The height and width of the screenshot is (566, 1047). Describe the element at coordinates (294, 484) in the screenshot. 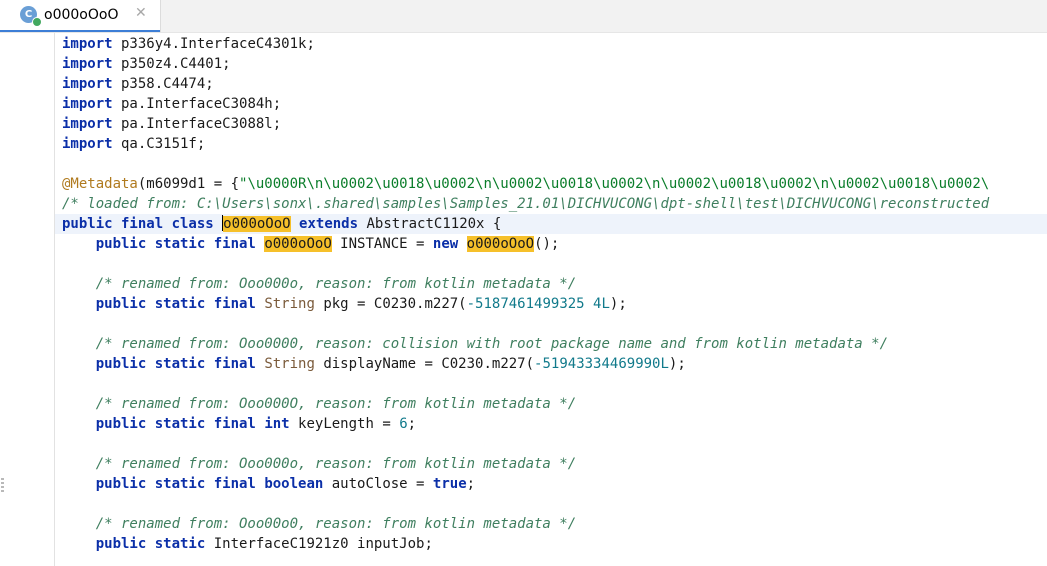

I see `keyword-token: boolean` at that location.